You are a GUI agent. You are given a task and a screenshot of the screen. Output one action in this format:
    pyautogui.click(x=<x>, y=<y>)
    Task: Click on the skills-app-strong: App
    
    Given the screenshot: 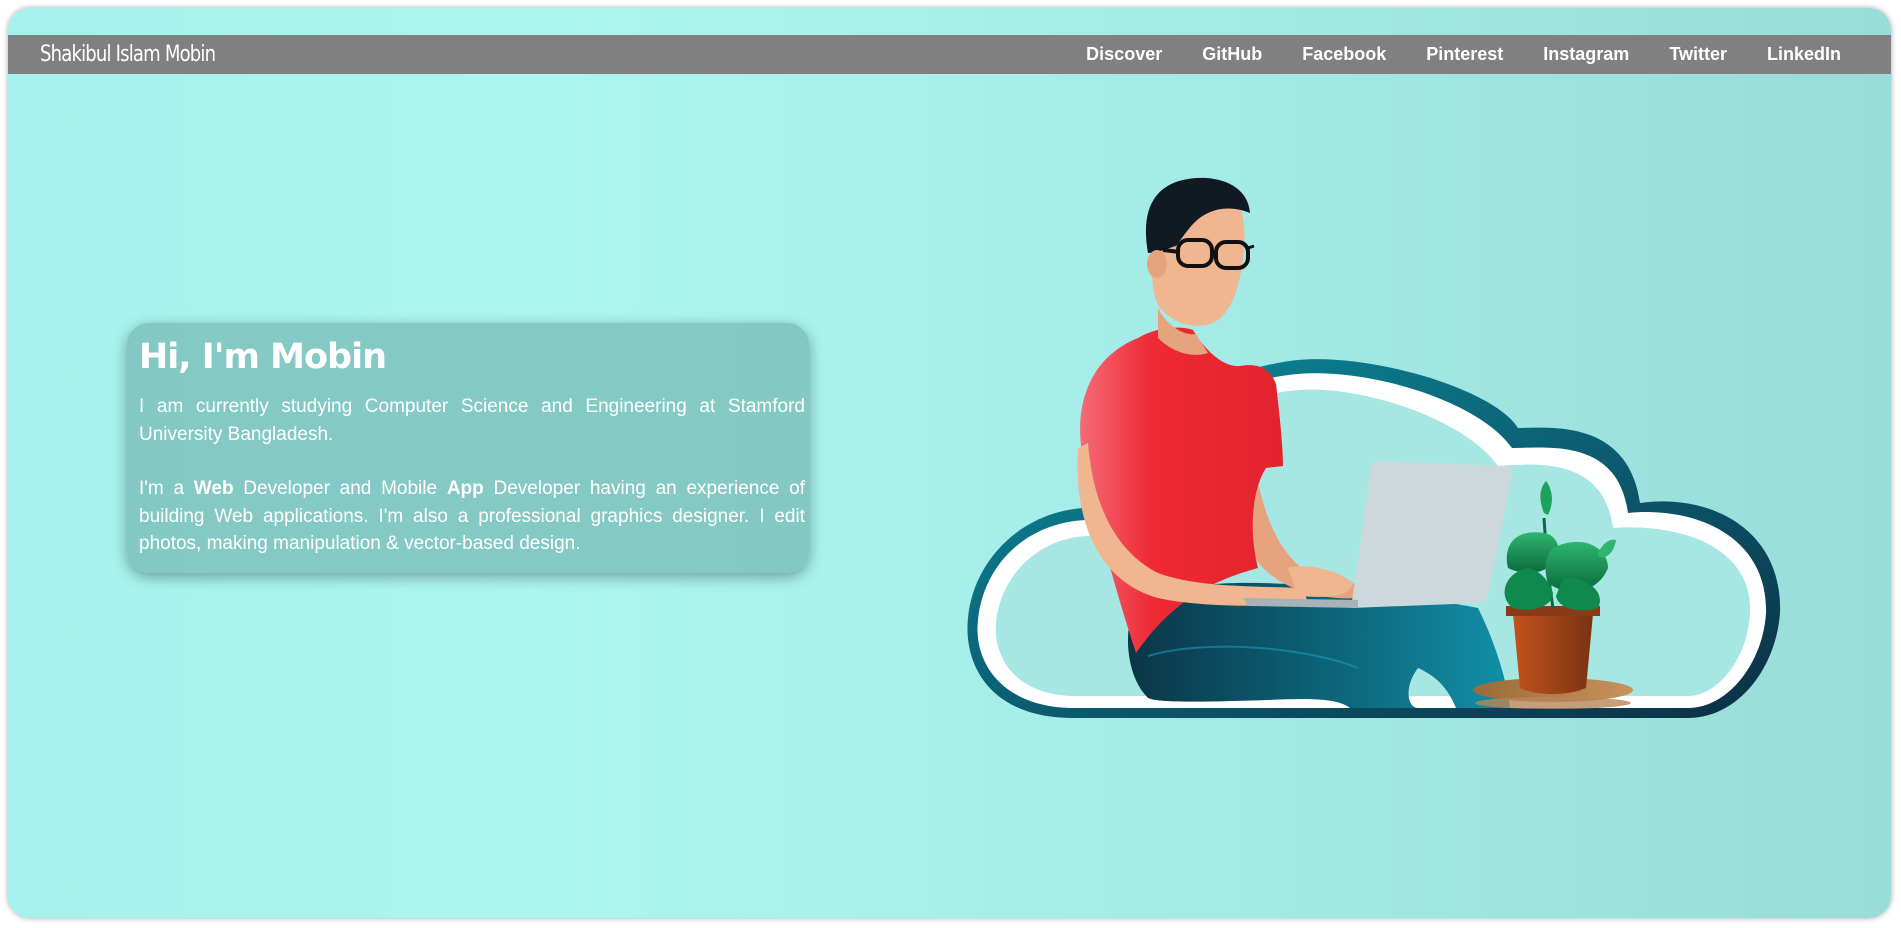 What is the action you would take?
    pyautogui.click(x=465, y=488)
    